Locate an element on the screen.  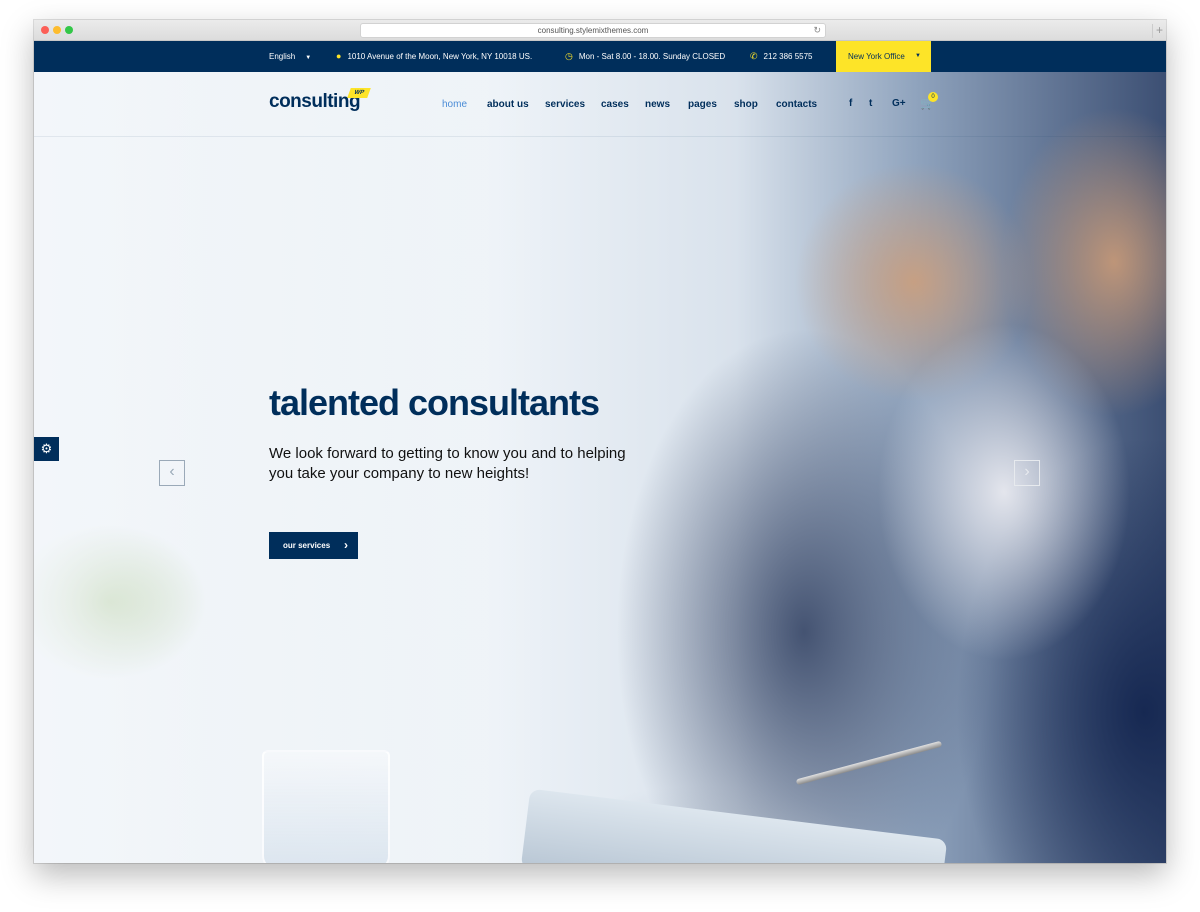
site-logo: consulting WP is located at coordinates (320, 100).